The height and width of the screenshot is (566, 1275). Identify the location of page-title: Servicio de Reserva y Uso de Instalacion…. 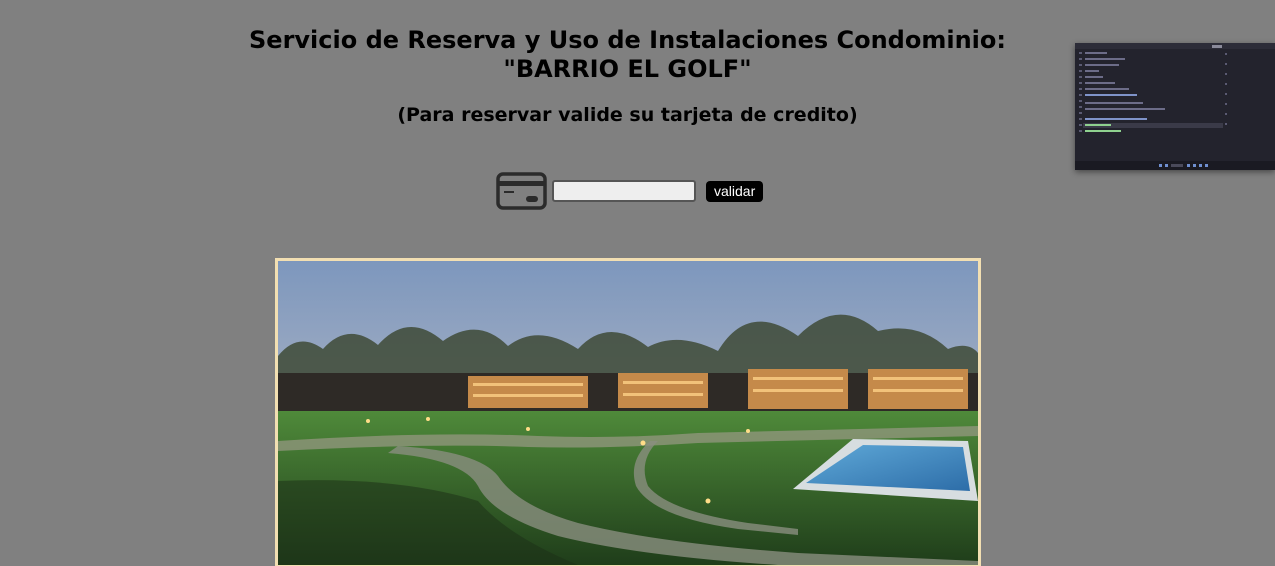
(627, 55).